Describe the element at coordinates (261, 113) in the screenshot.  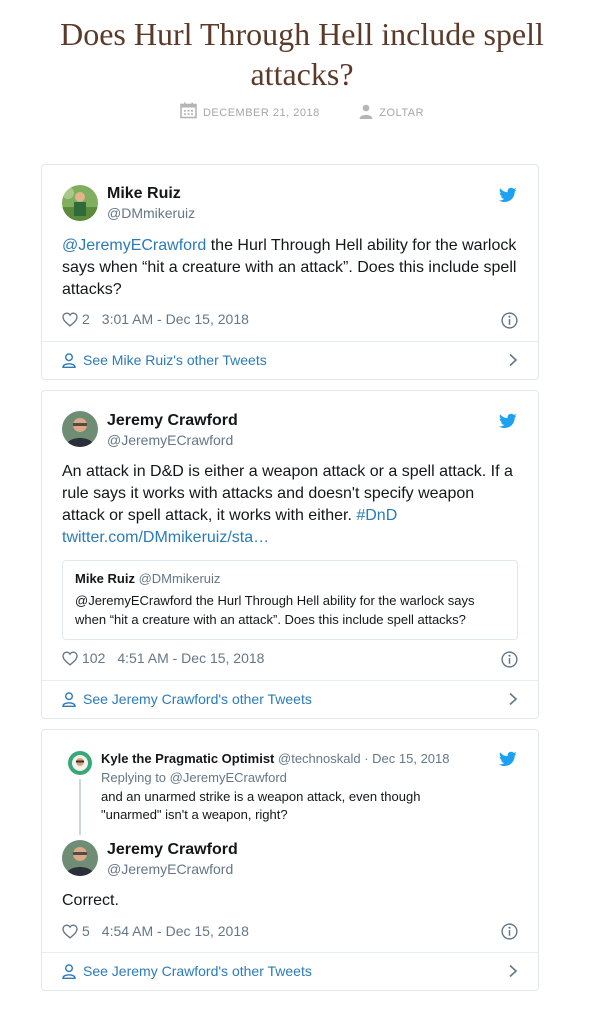
I see `post-date-text: DECEMBER 21, 2018` at that location.